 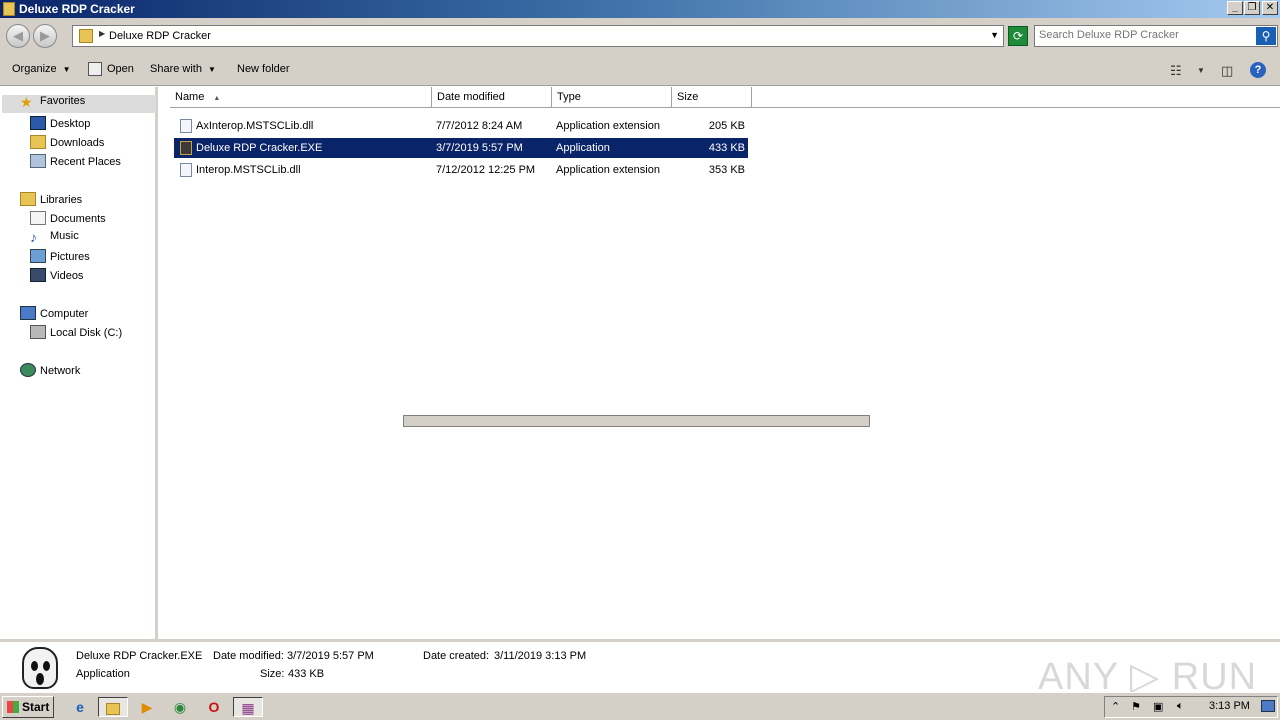 I want to click on column-header-type: Type, so click(x=612, y=97).